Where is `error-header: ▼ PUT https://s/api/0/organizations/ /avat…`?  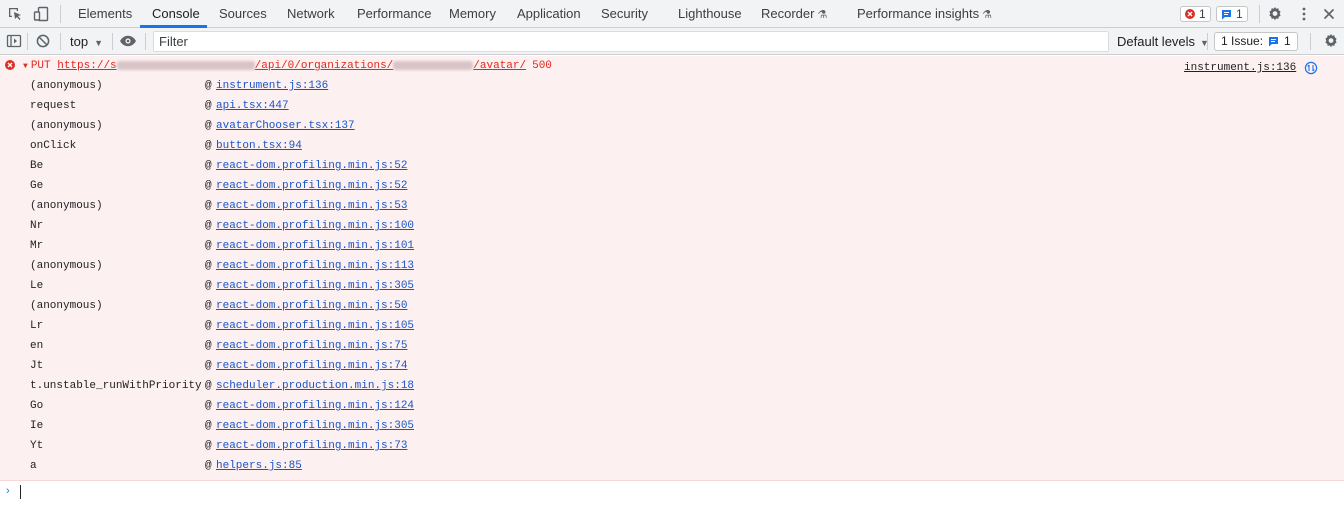 error-header: ▼ PUT https://s/api/0/organizations/ /avat… is located at coordinates (287, 66).